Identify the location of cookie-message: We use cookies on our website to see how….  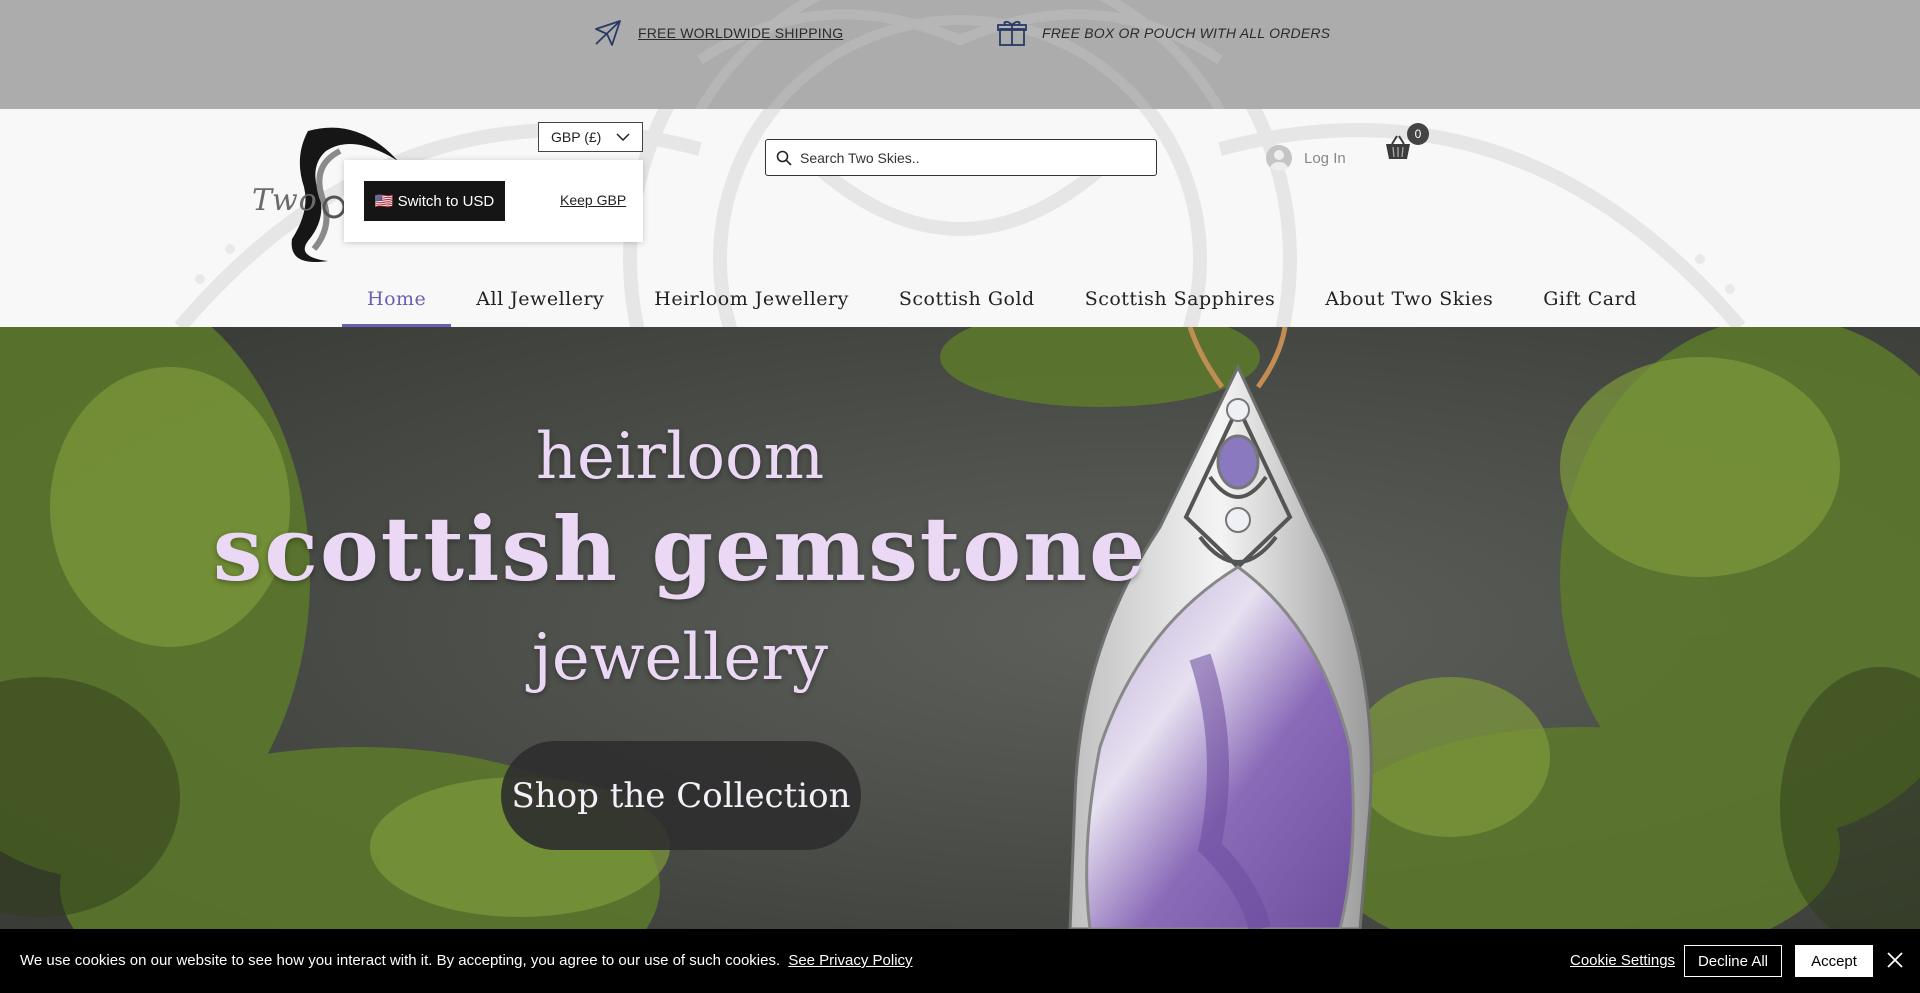
(466, 960).